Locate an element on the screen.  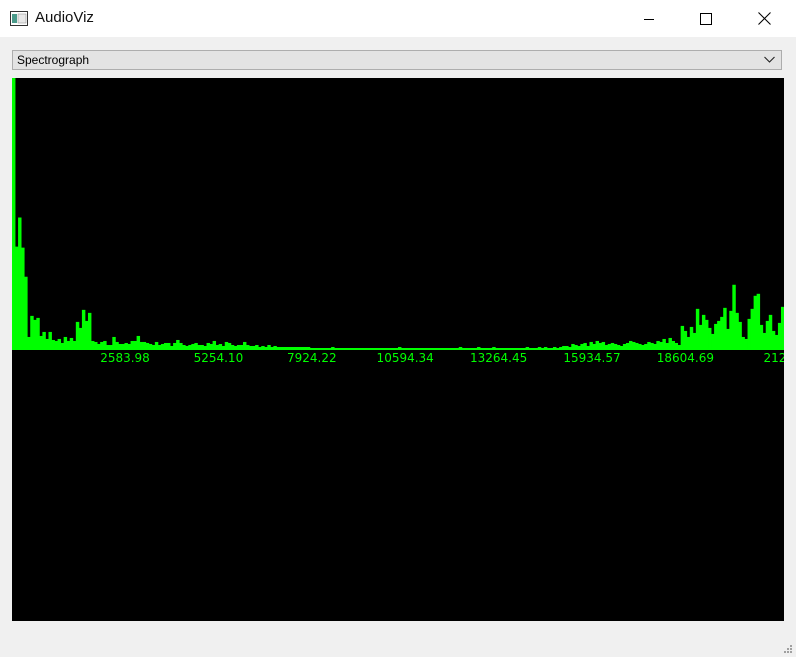
maximize-button is located at coordinates (706, 18).